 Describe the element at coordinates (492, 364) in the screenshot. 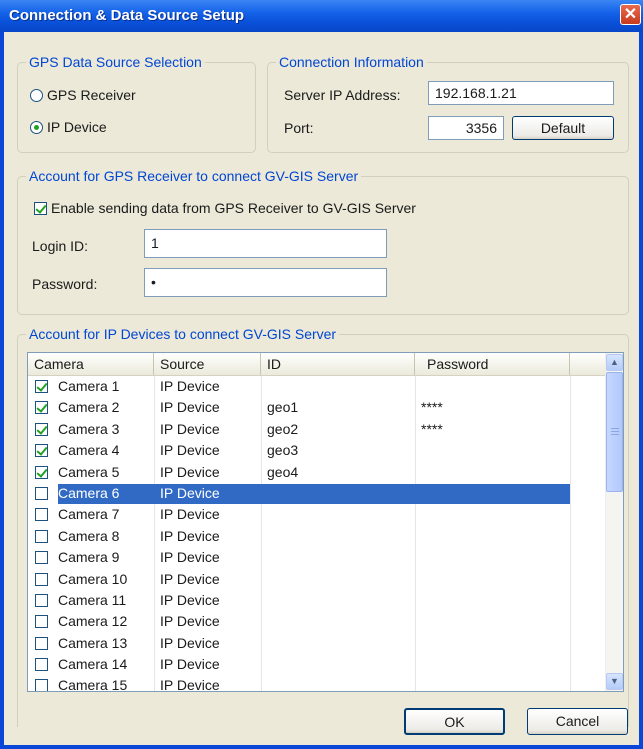

I see `column-header-password: Password` at that location.